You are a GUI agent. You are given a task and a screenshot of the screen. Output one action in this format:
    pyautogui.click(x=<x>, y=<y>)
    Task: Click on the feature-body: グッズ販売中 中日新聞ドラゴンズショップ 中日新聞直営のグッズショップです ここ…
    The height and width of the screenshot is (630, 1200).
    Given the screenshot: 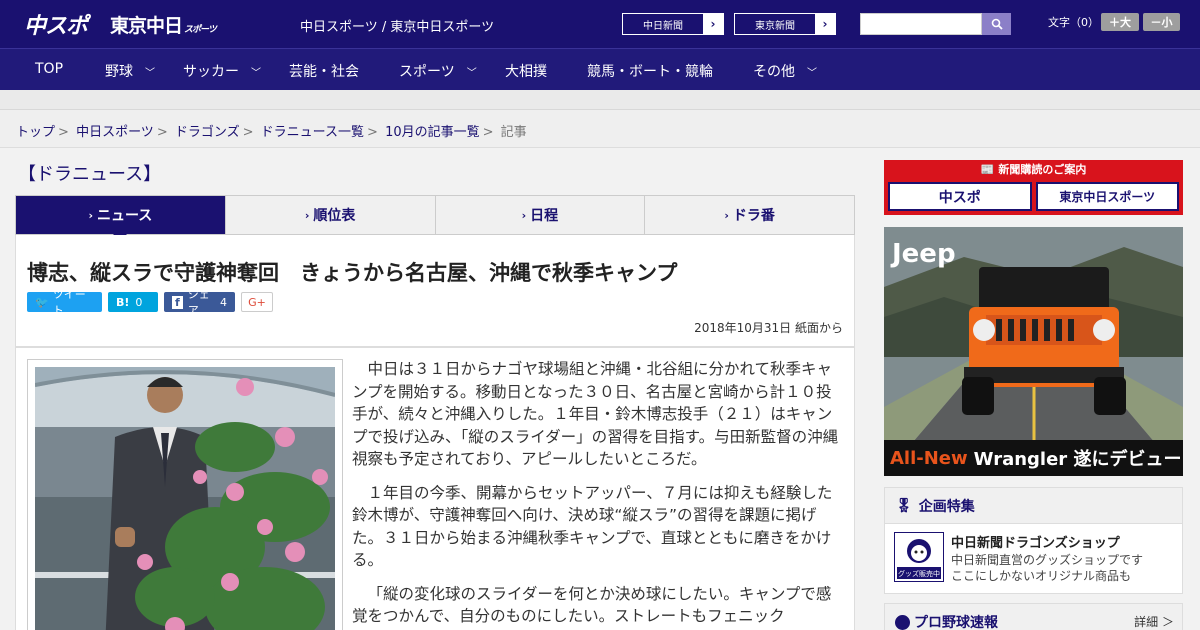 What is the action you would take?
    pyautogui.click(x=1033, y=559)
    